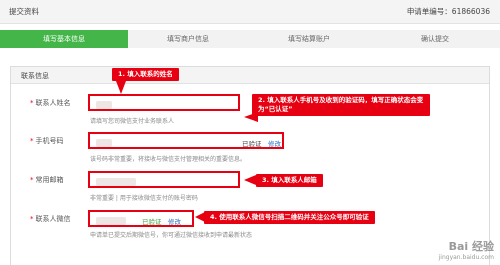 This screenshot has height=265, width=500. Describe the element at coordinates (309, 39) in the screenshot. I see `step-settlement-account: 填写结算账户` at that location.